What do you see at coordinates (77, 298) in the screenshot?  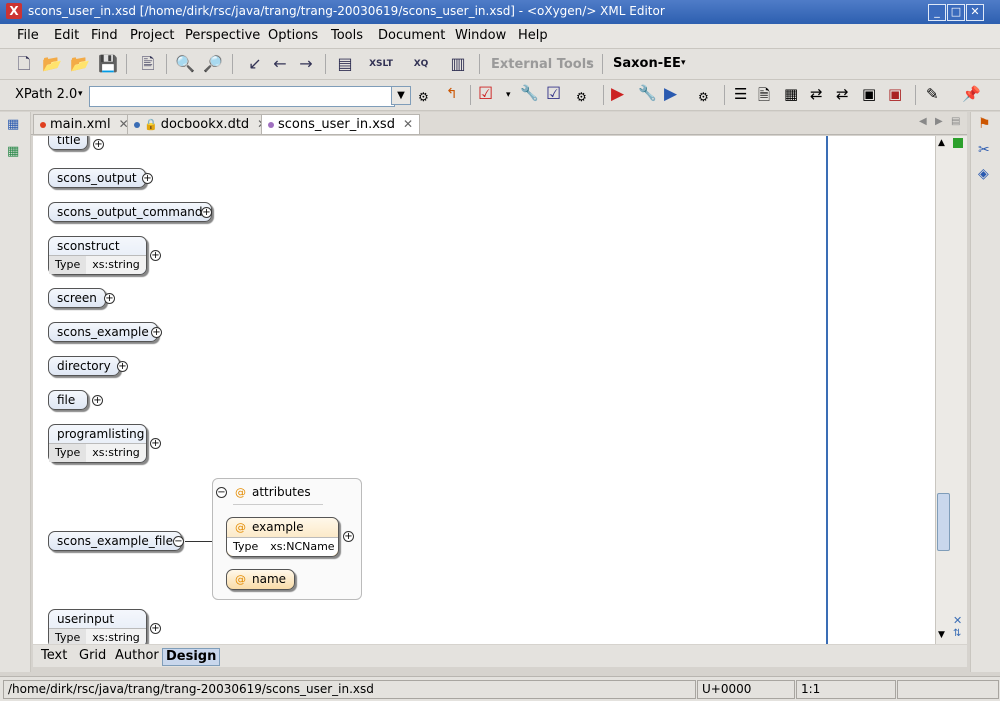 I see `element-screen: screen` at bounding box center [77, 298].